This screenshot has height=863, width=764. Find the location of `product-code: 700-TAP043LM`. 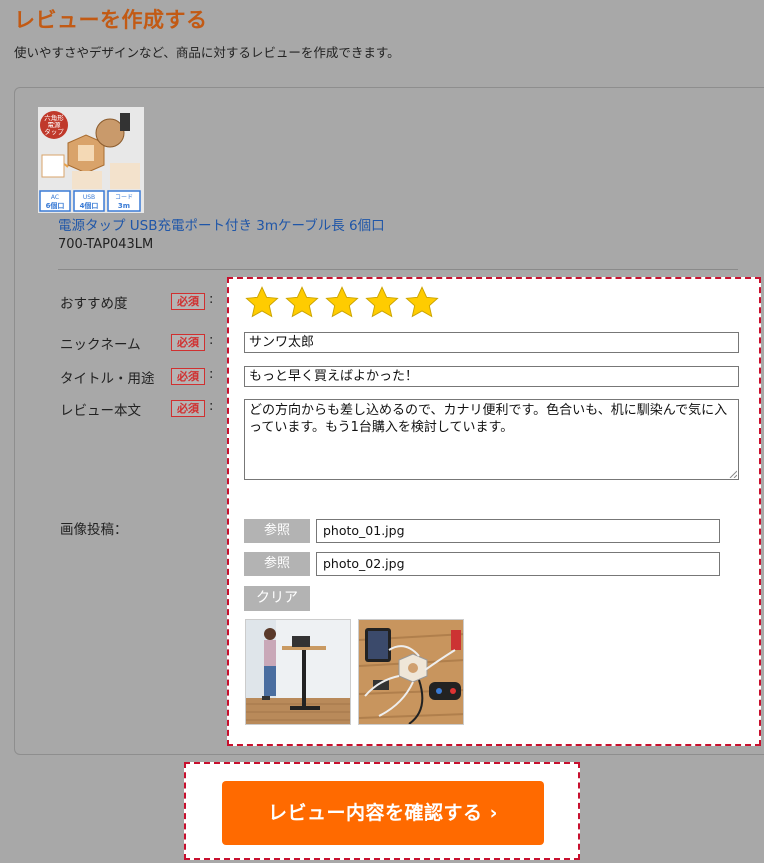

product-code: 700-TAP043LM is located at coordinates (106, 244).